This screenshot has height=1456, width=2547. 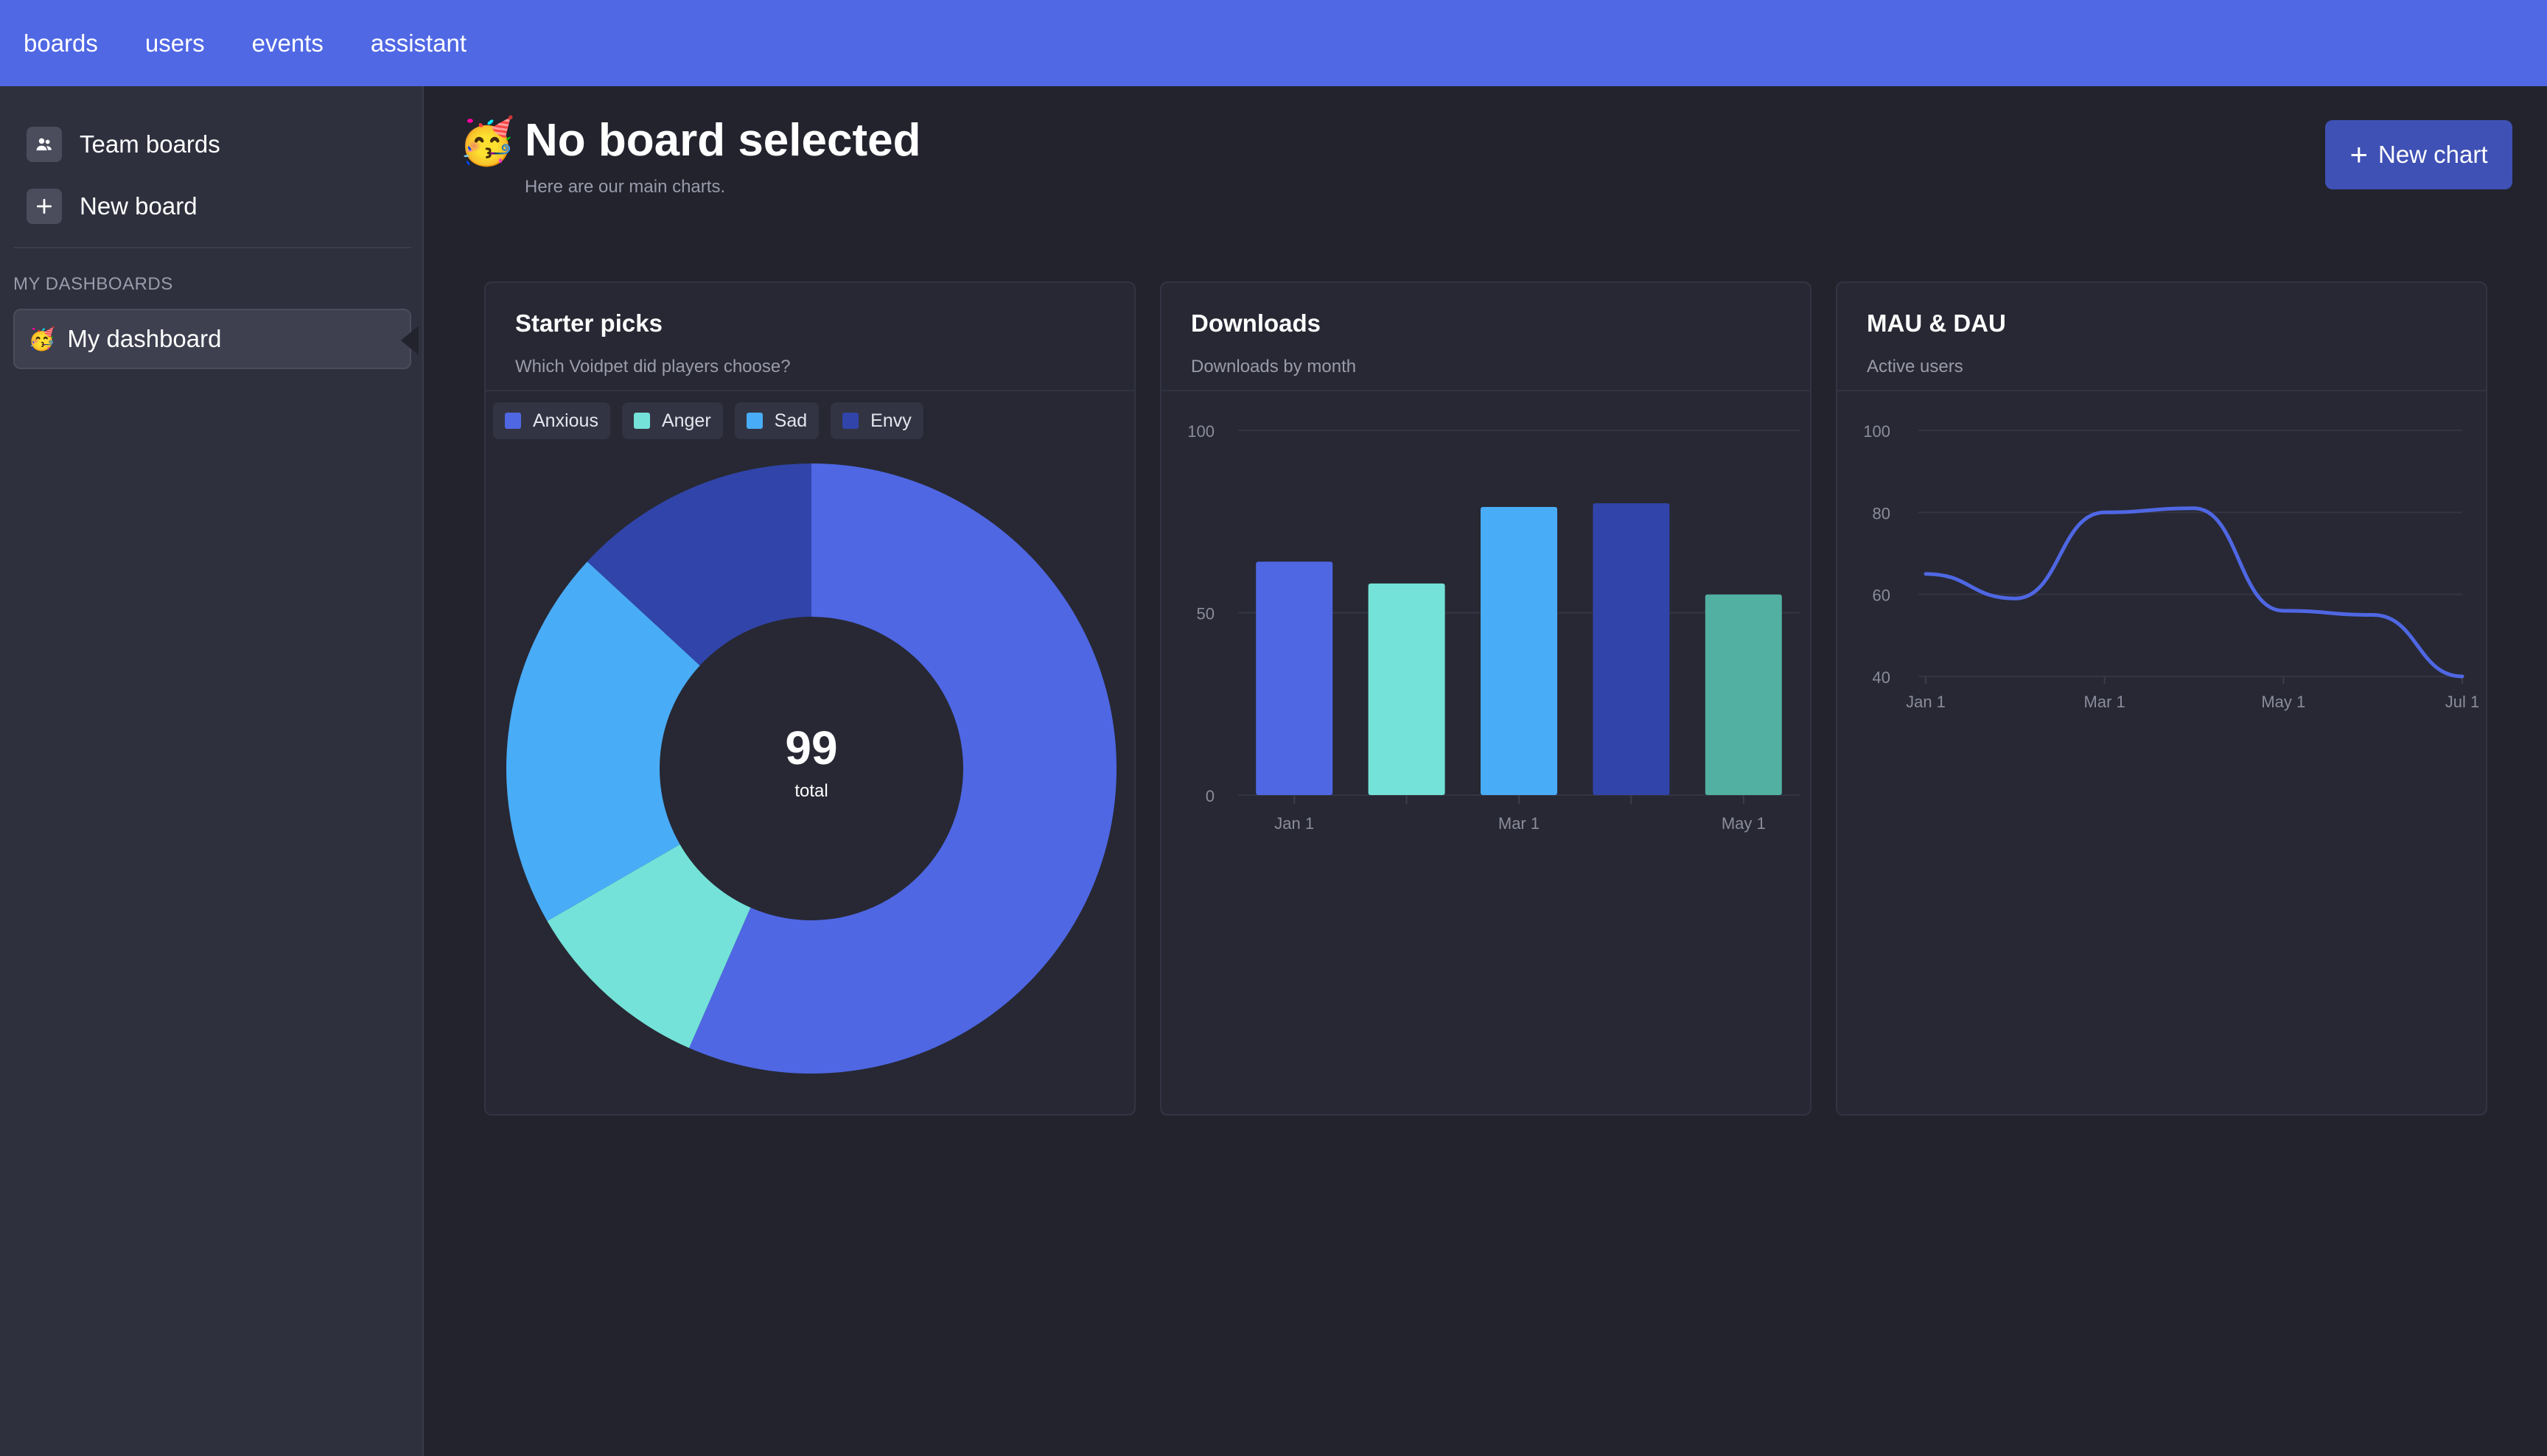 What do you see at coordinates (723, 140) in the screenshot?
I see `page-title: No board selected` at bounding box center [723, 140].